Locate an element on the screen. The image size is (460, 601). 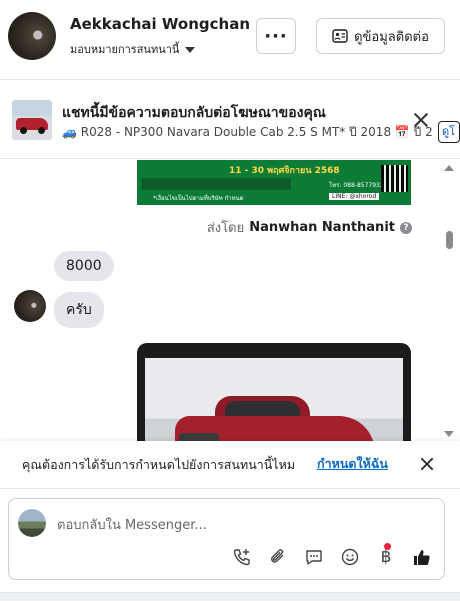
chevron-down-icon is located at coordinates (190, 49).